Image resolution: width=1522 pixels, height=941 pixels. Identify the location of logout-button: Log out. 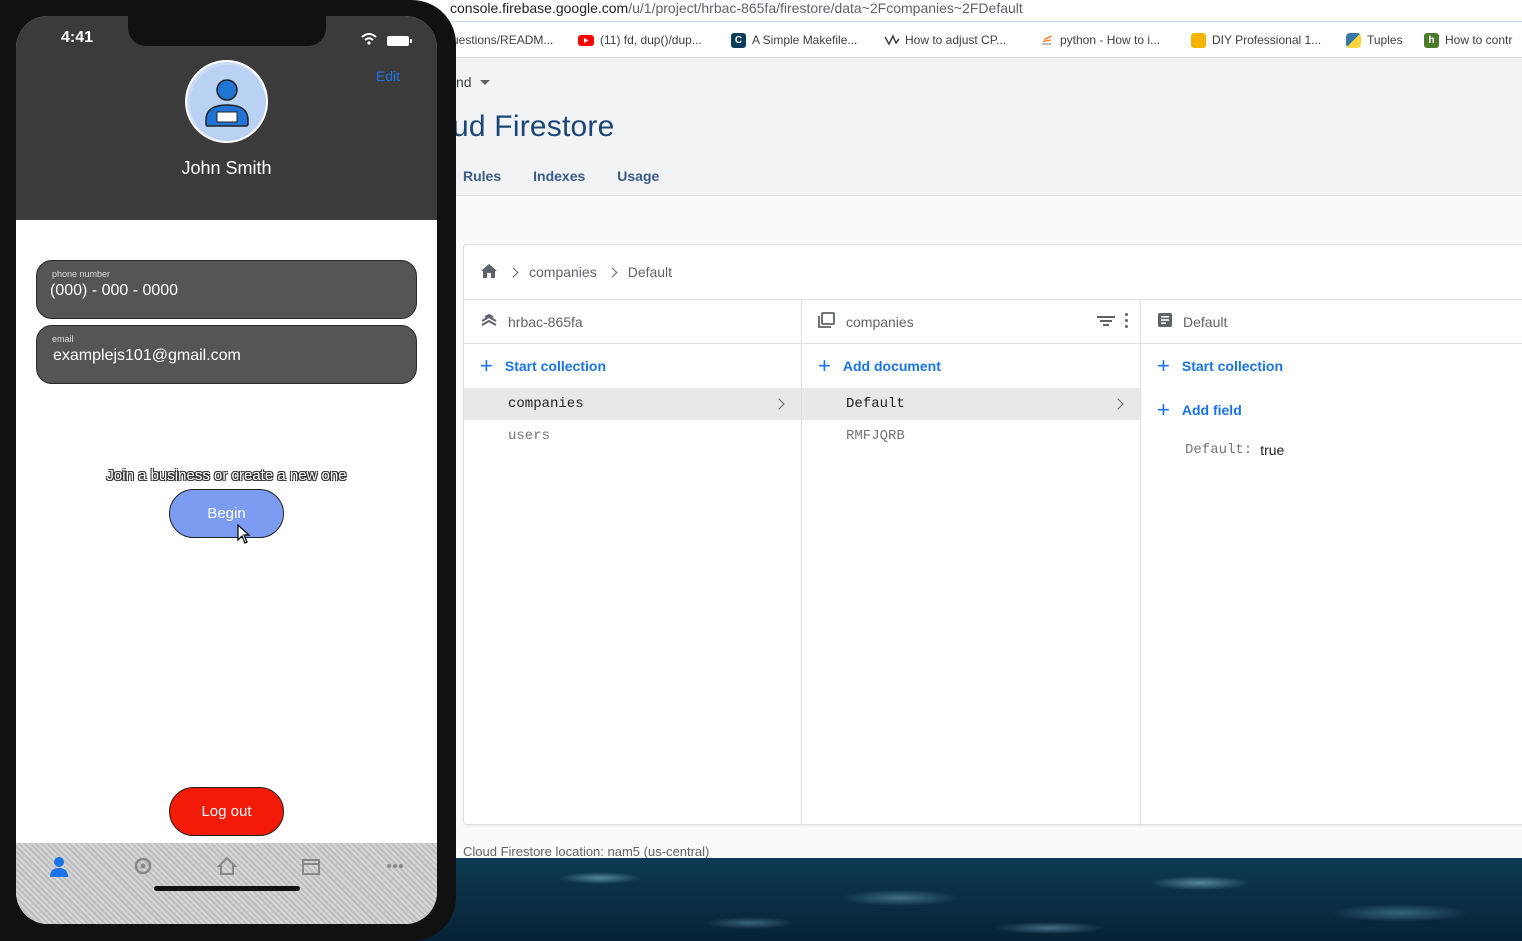
(226, 811).